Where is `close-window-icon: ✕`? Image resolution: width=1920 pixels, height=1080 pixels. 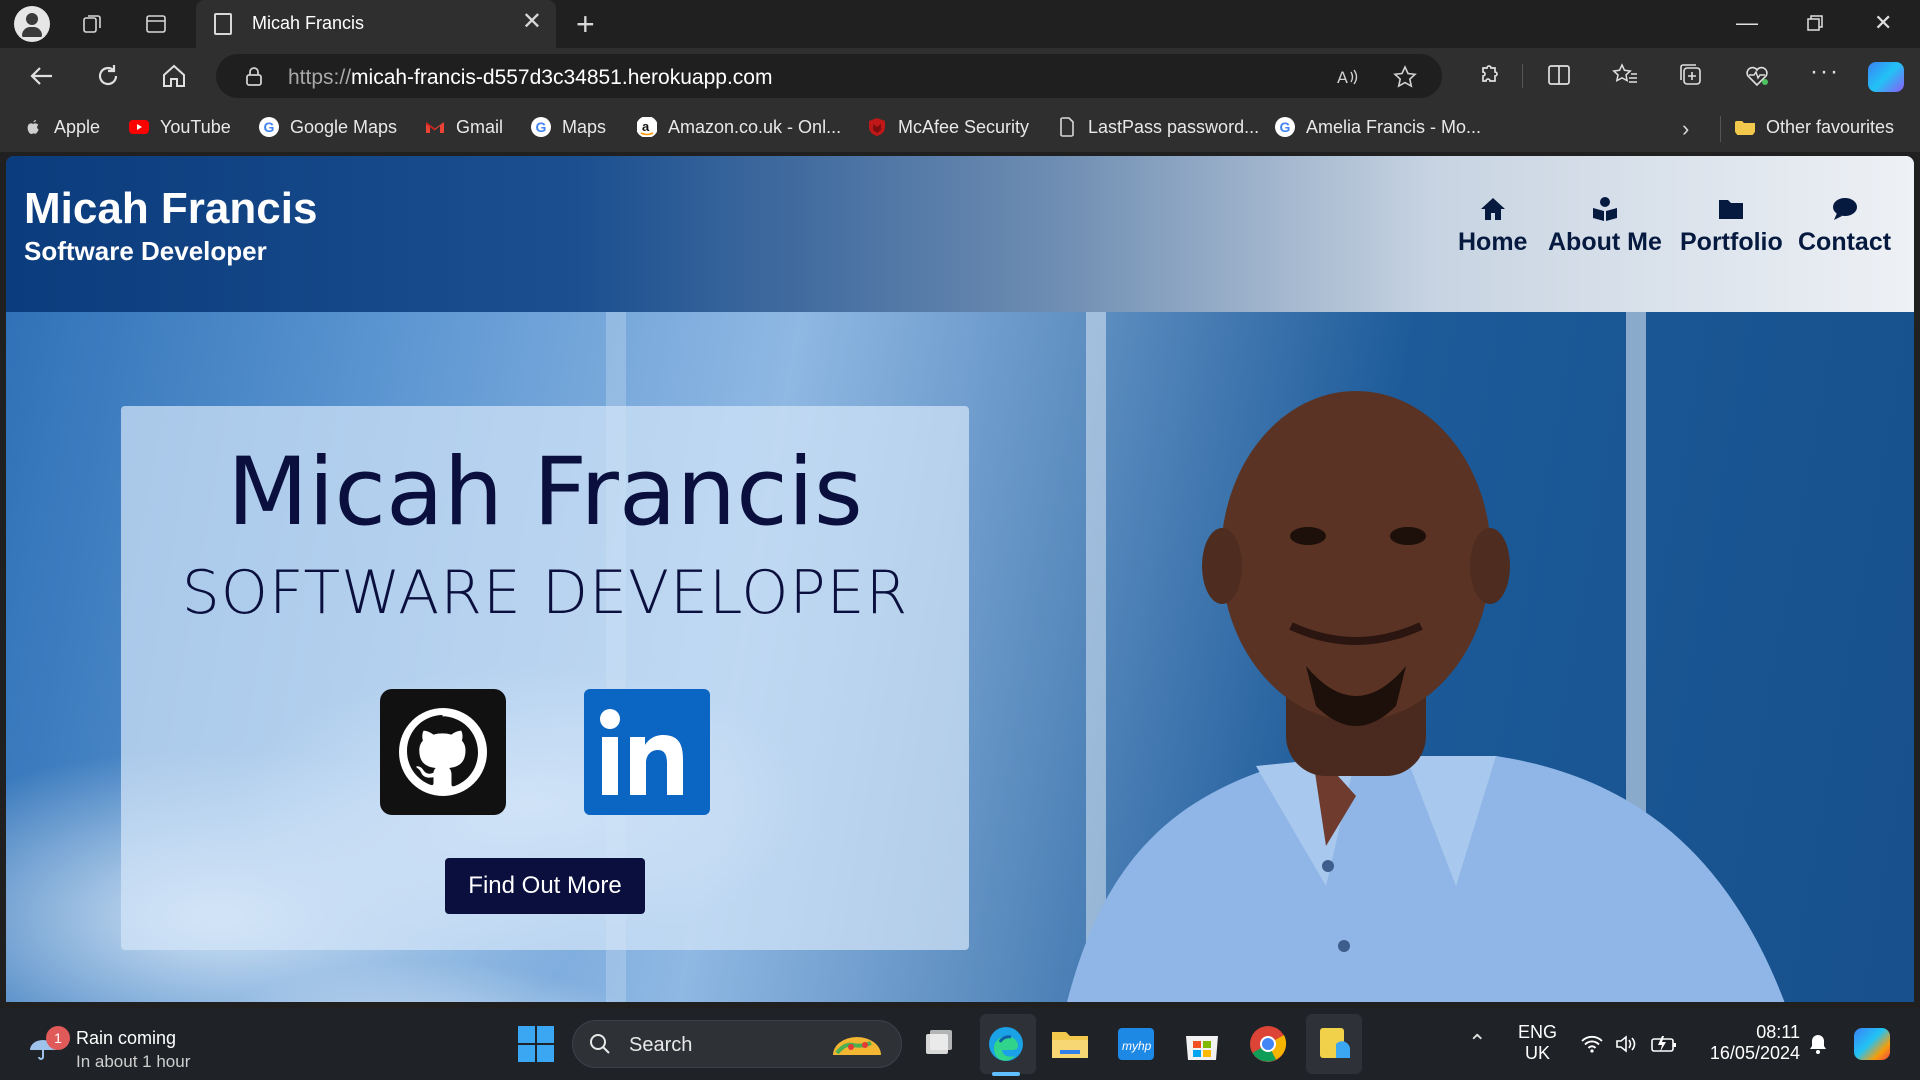 close-window-icon: ✕ is located at coordinates (1883, 23).